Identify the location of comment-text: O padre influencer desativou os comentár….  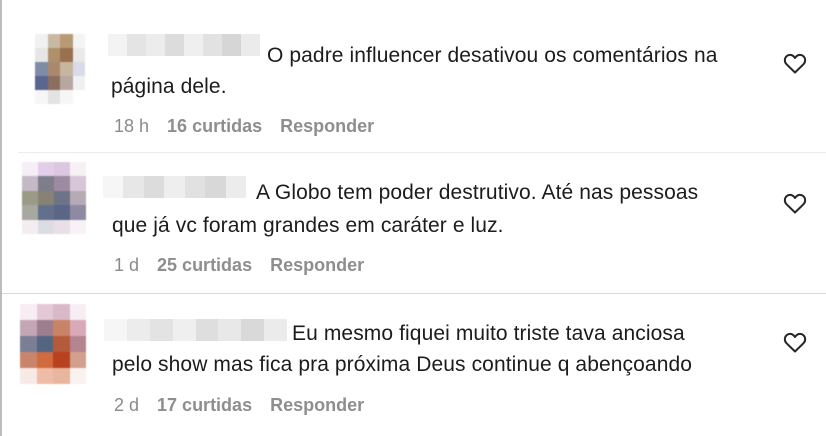
(492, 55).